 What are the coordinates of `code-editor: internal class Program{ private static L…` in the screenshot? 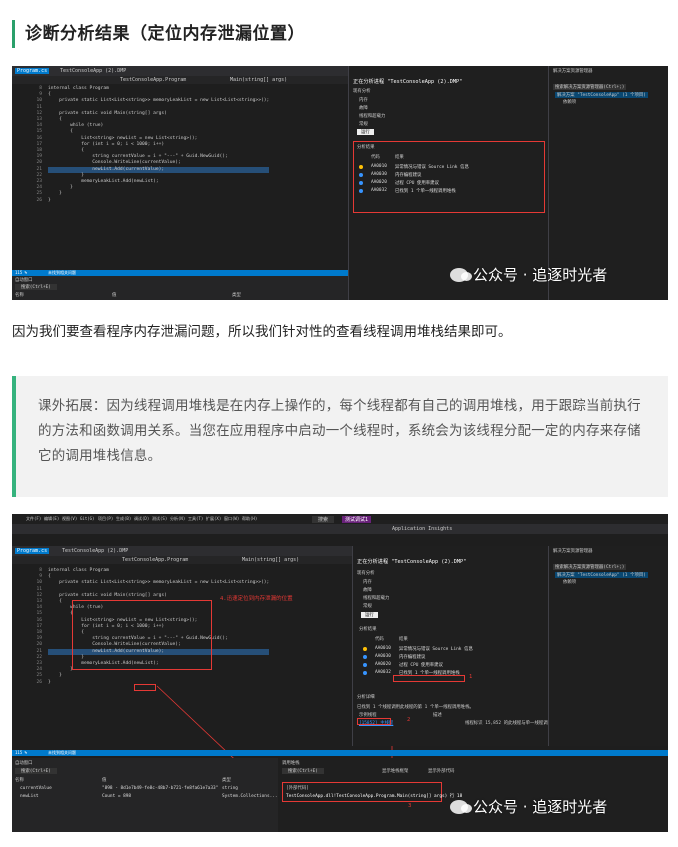 It's located at (159, 145).